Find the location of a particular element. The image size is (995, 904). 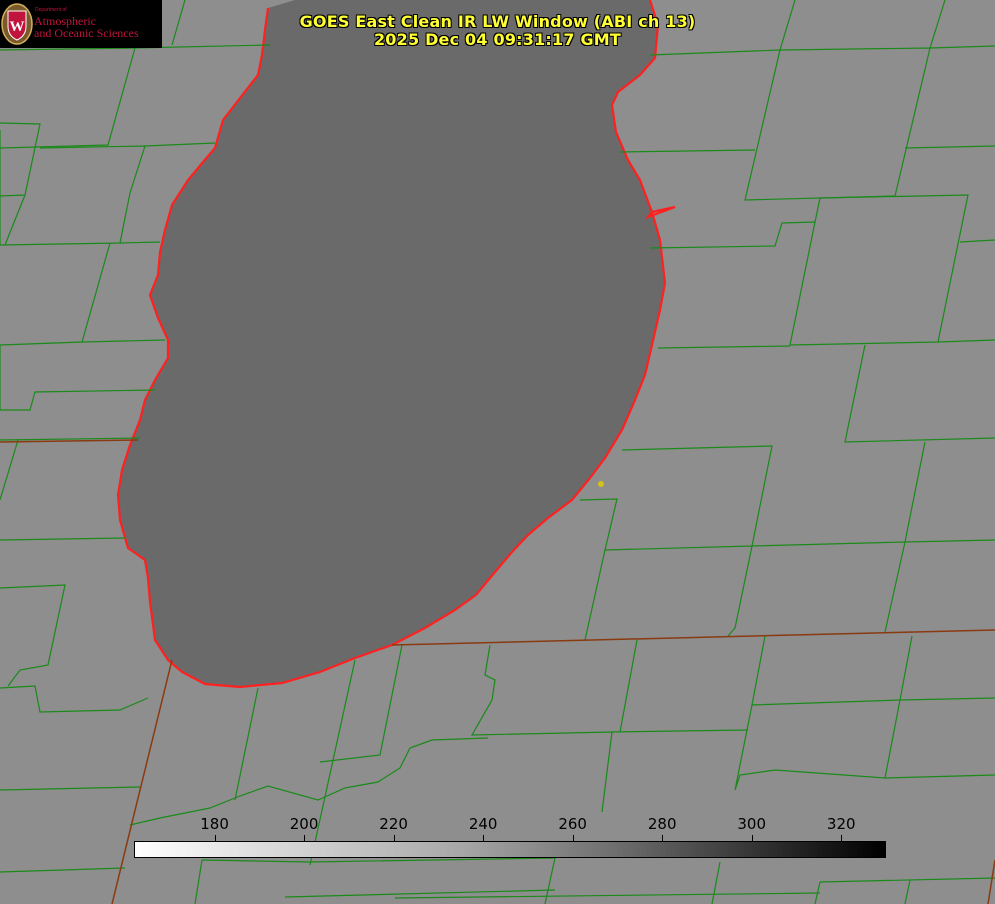

colorbar-tick-label: 300 is located at coordinates (752, 824).